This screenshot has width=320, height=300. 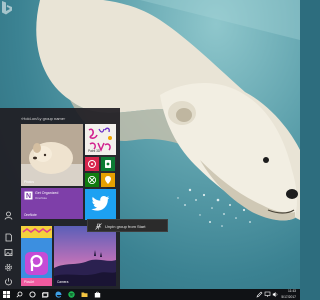 I want to click on store-icon, so click(x=97, y=294).